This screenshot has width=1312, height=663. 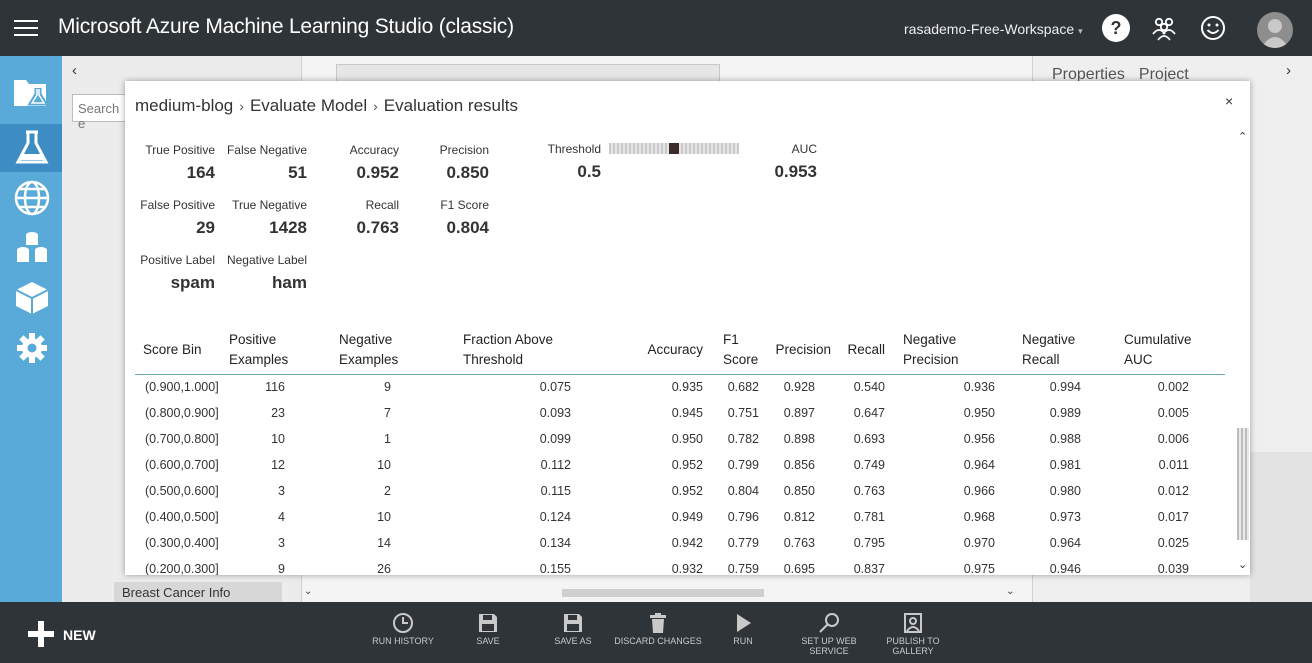 I want to click on column-header-text: AUC, so click(x=1138, y=359).